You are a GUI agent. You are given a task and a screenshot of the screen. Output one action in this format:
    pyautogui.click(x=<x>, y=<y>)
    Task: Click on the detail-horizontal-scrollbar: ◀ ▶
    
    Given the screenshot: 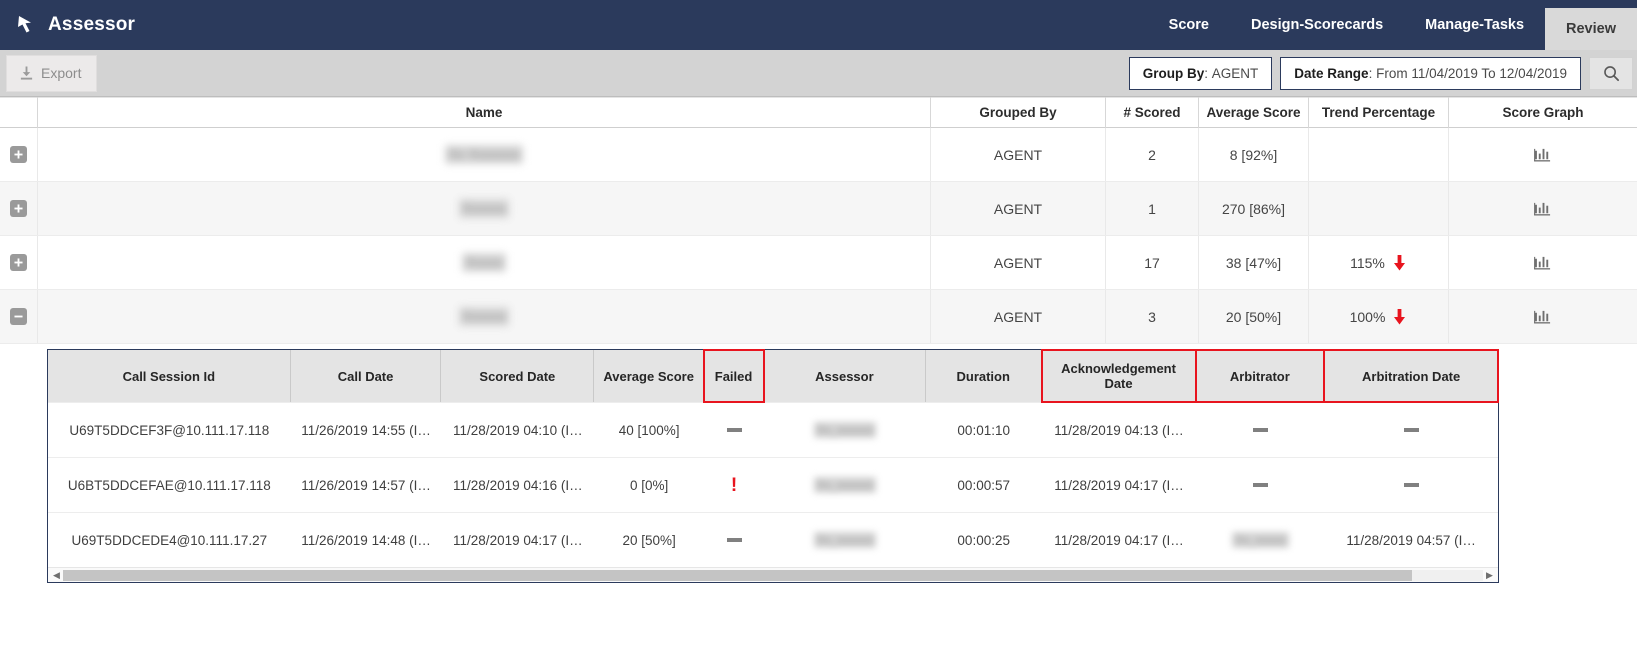 What is the action you would take?
    pyautogui.click(x=773, y=574)
    